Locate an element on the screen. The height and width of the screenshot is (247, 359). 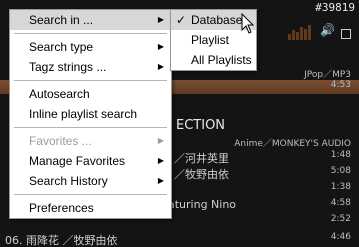
track-duration: 4:46 is located at coordinates (340, 237).